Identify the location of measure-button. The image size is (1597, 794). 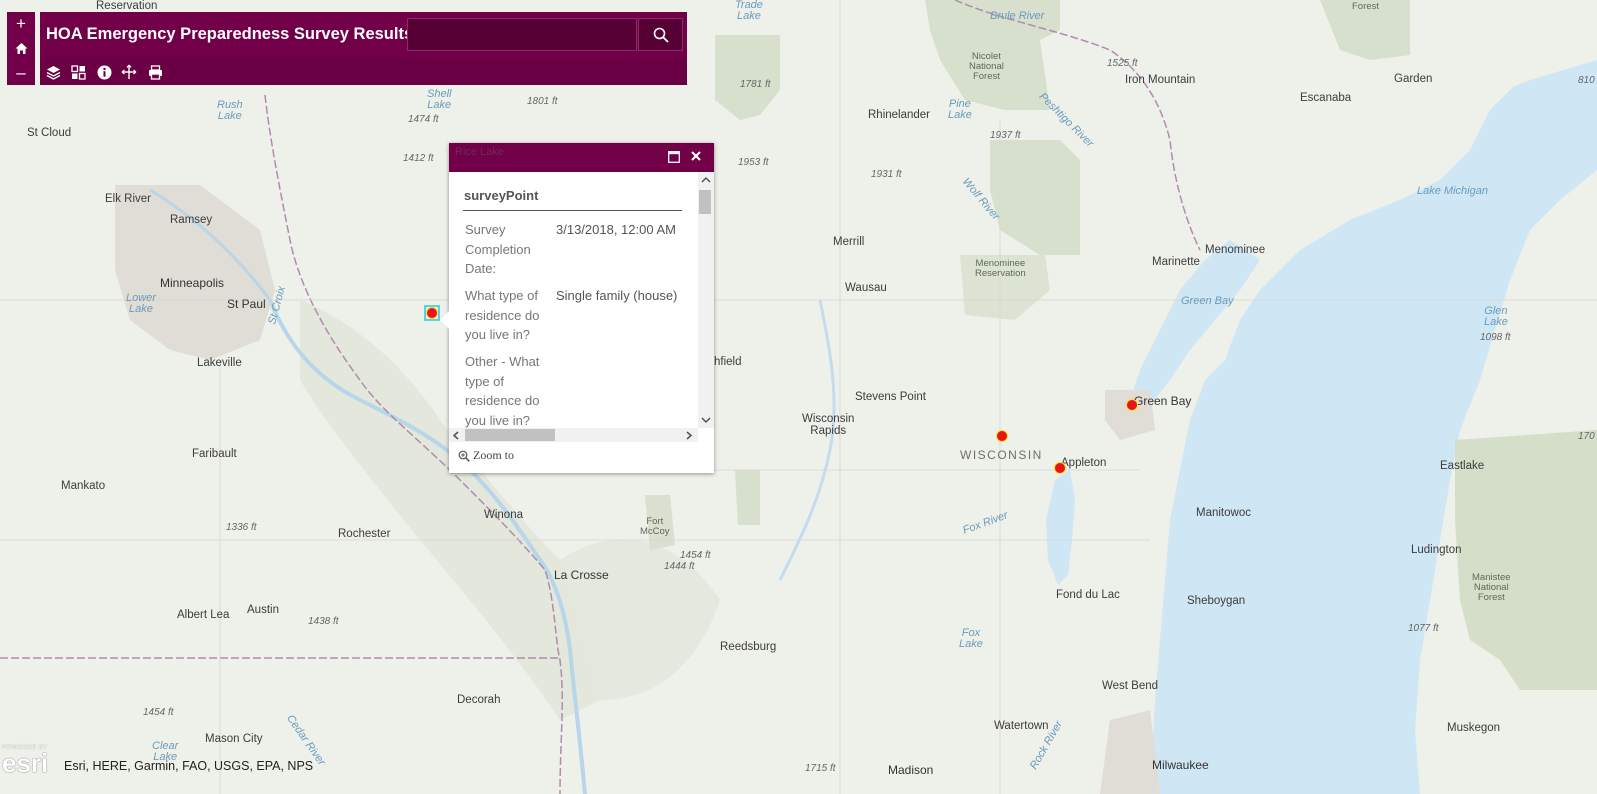
(129, 72).